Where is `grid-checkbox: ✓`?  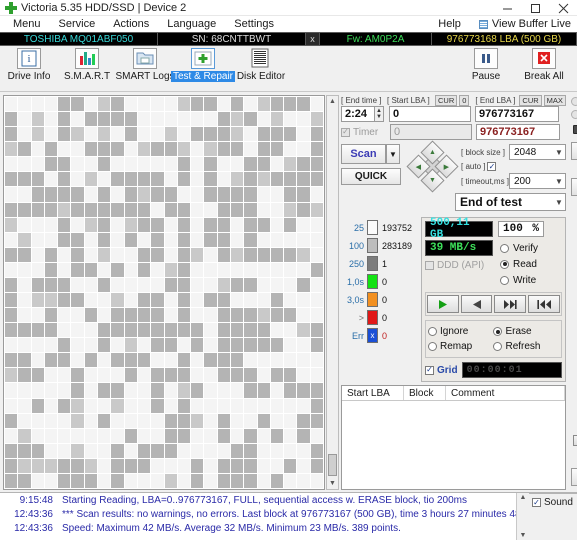
grid-checkbox: ✓ is located at coordinates (429, 370).